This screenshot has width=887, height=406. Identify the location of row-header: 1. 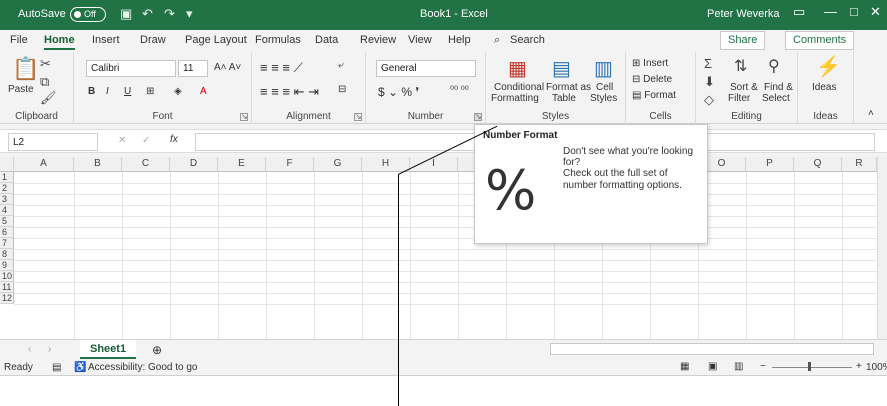
(7, 177).